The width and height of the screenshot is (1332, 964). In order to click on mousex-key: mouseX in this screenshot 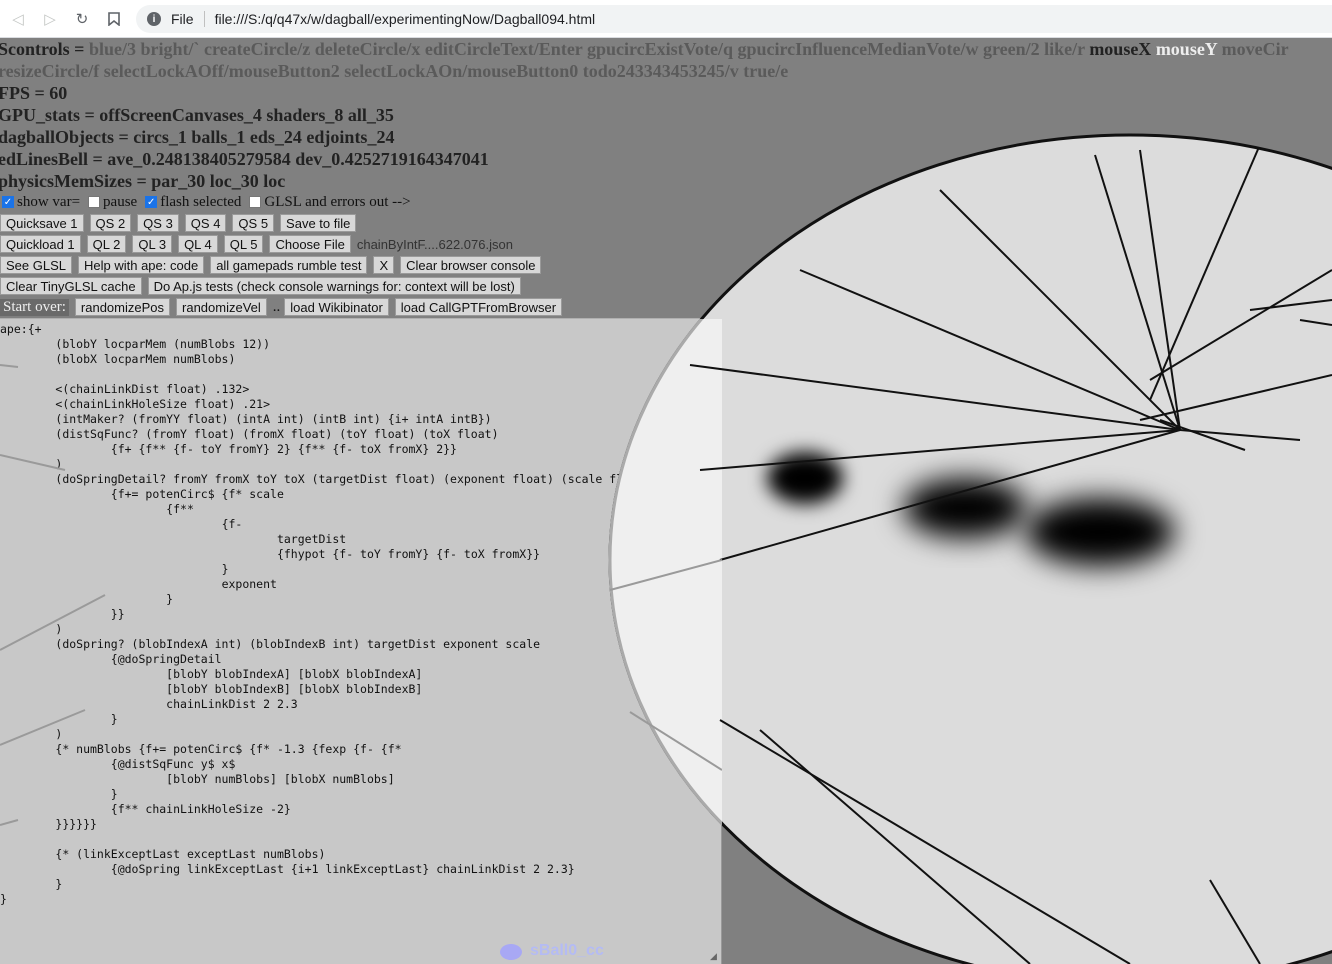, I will do `click(1120, 49)`.